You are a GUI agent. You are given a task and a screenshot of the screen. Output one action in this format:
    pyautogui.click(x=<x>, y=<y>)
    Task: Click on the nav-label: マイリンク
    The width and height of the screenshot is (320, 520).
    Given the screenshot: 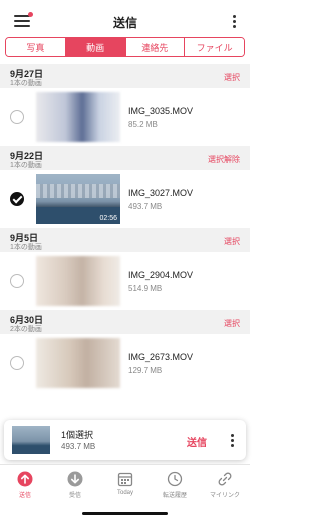 What is the action you would take?
    pyautogui.click(x=224, y=496)
    